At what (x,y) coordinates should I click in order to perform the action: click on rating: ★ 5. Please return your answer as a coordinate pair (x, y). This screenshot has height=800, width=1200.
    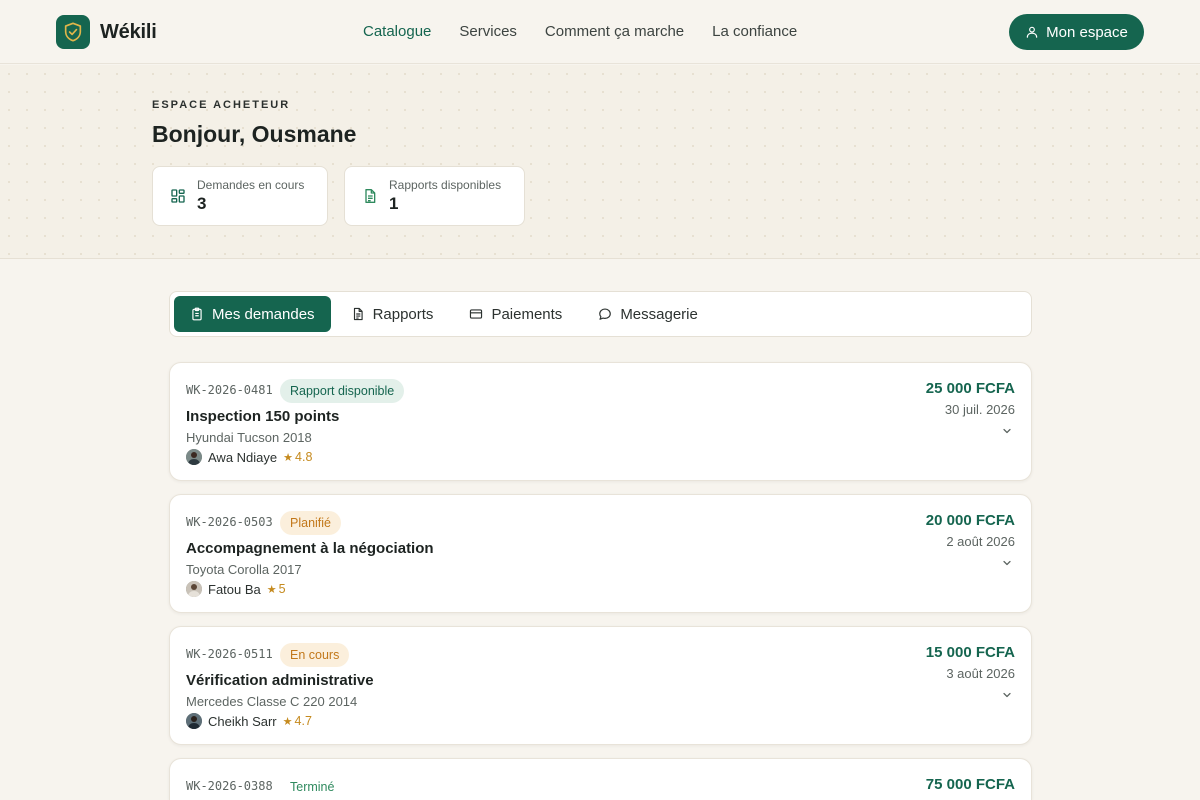
    Looking at the image, I should click on (276, 589).